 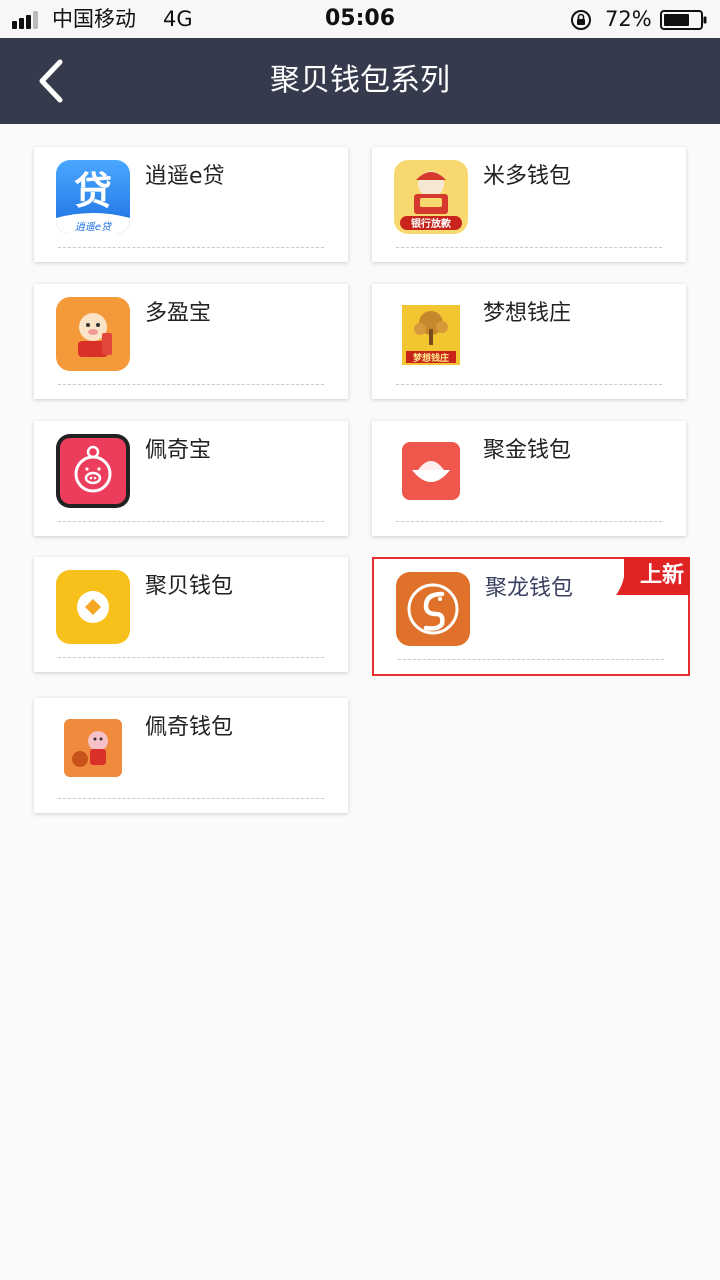 What do you see at coordinates (191, 204) in the screenshot?
I see `app-card-xiaoyao-e-dai: 贷 逍遥e贷 逍遥e贷` at bounding box center [191, 204].